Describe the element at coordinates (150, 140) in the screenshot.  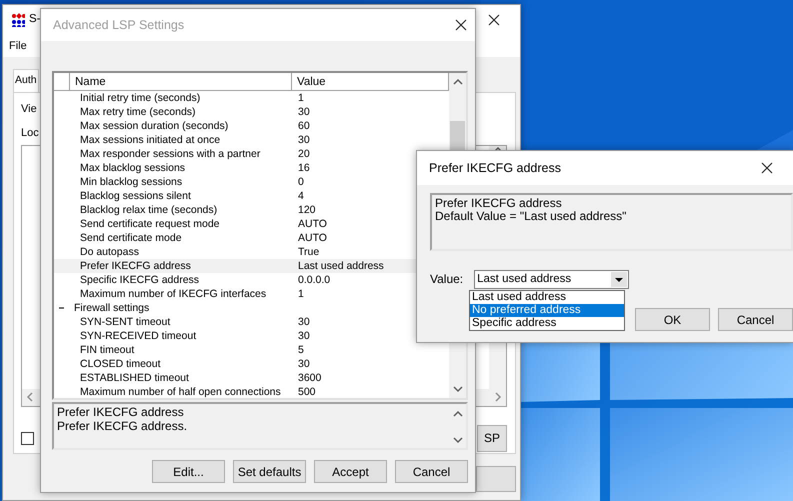
I see `setting-name: Max sessions initiated at once` at that location.